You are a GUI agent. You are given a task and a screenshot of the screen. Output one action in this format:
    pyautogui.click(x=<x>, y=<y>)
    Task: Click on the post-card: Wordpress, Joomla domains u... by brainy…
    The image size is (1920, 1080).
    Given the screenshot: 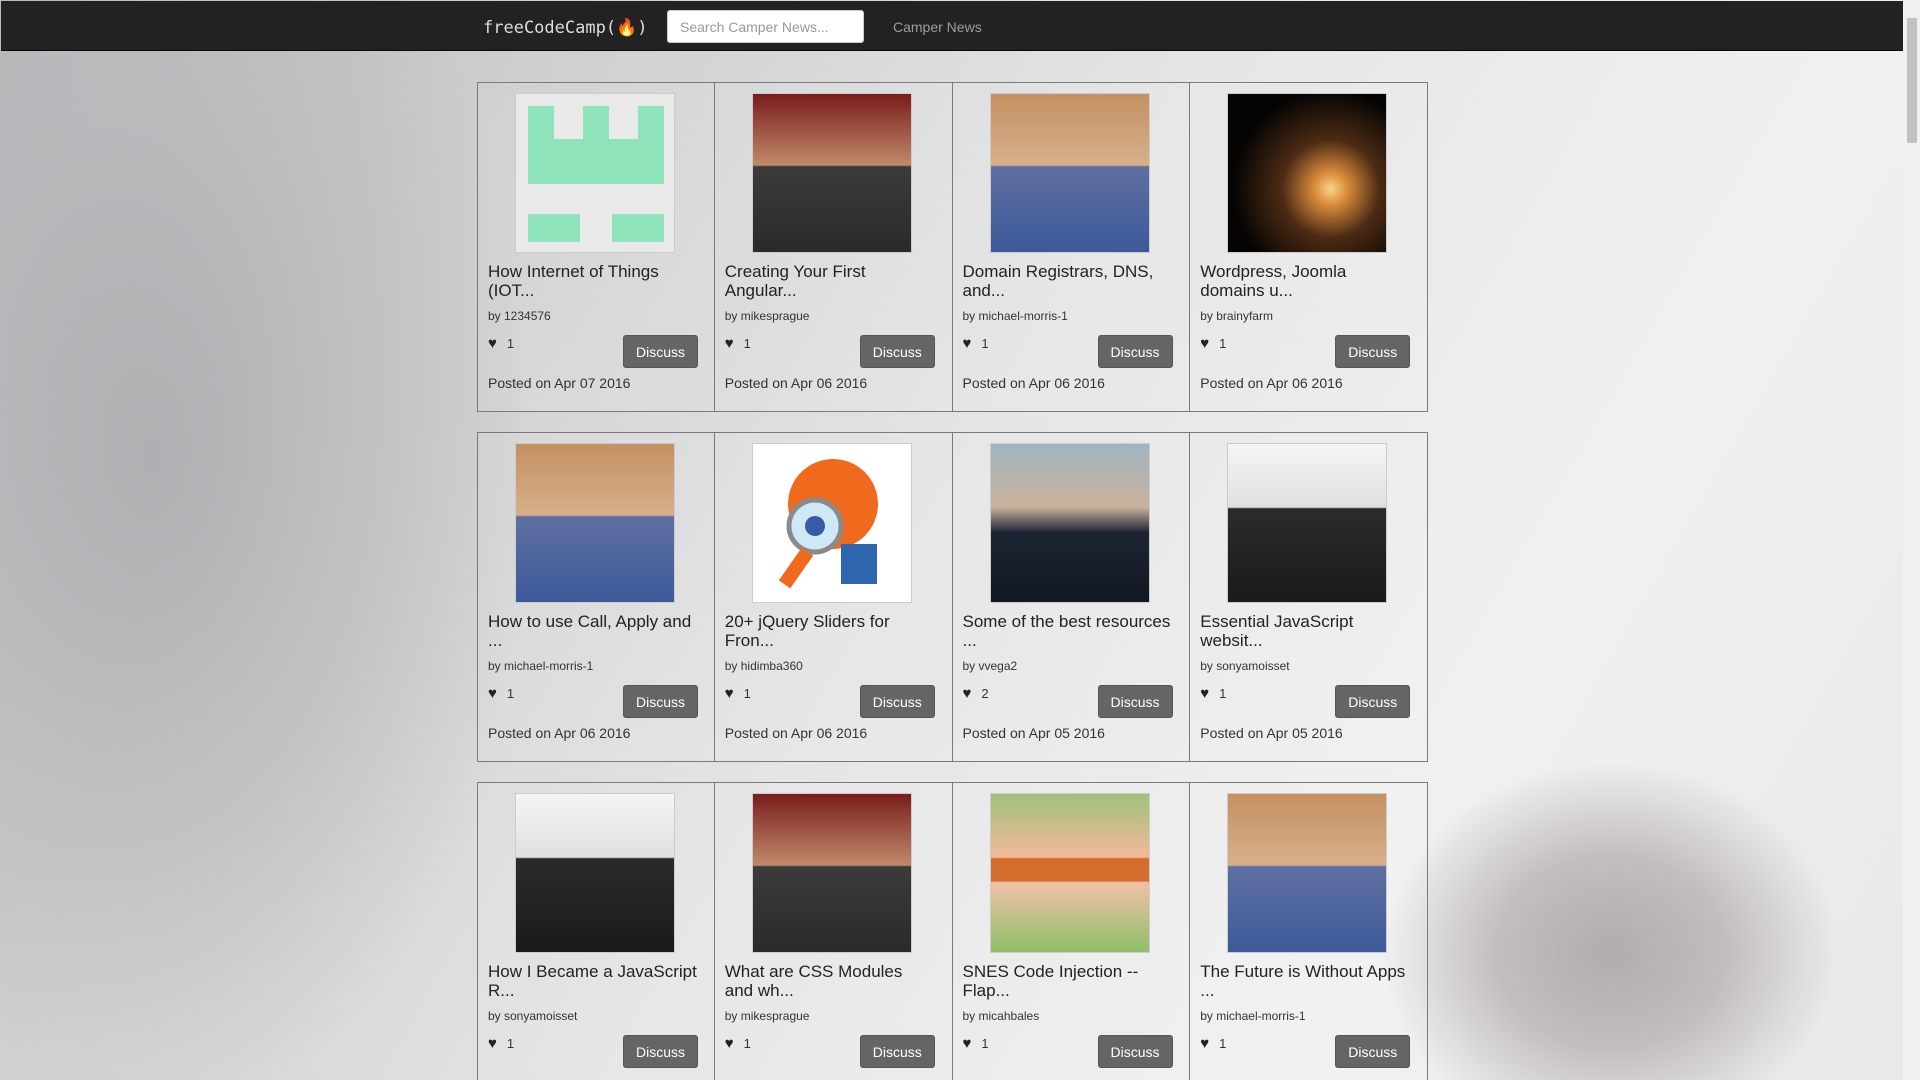 What is the action you would take?
    pyautogui.click(x=1309, y=247)
    